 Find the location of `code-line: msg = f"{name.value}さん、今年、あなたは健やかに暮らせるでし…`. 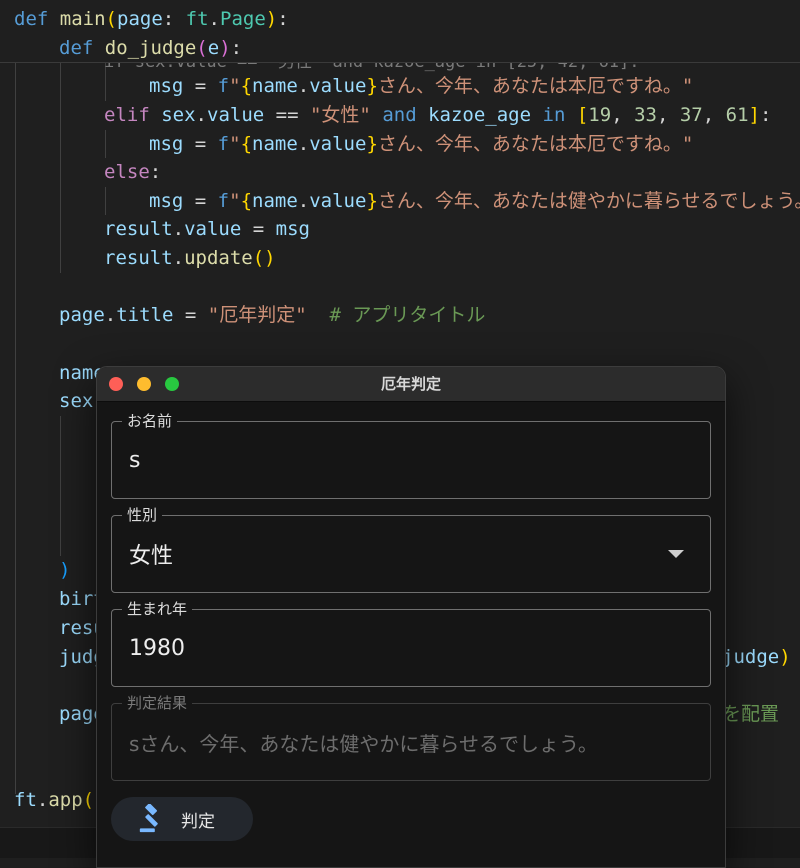

code-line: msg = f"{name.value}さん、今年、あなたは健やかに暮らせるでし… is located at coordinates (474, 201).